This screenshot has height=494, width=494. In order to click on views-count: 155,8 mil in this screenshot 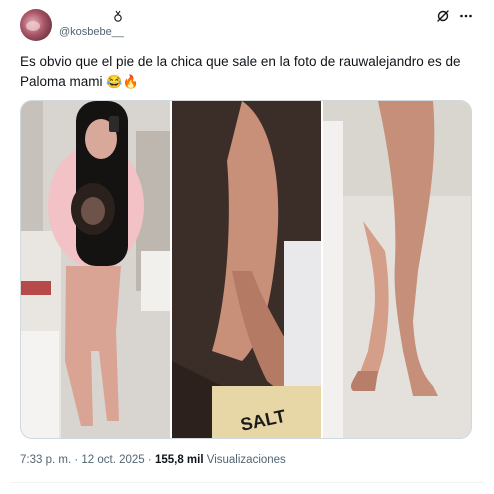, I will do `click(179, 460)`.